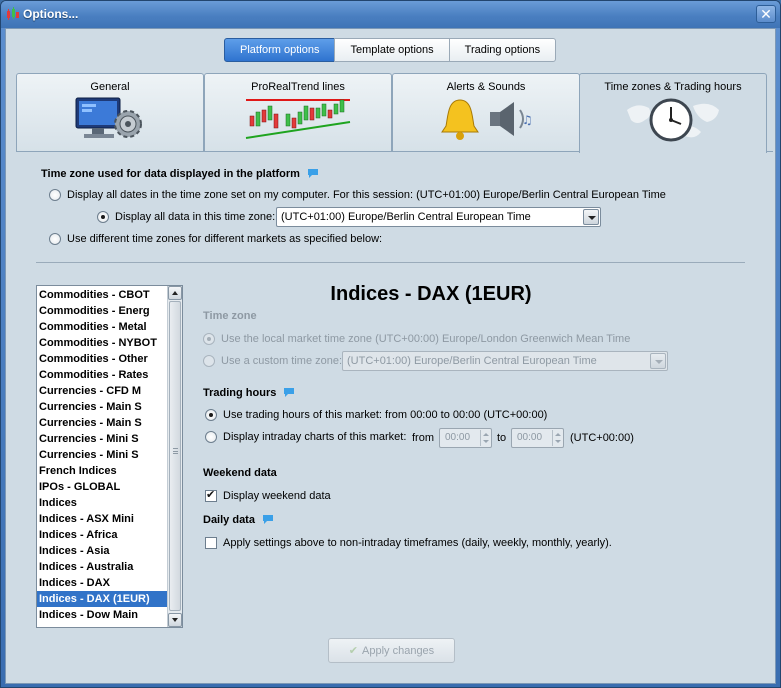  I want to click on grip-icon, so click(175, 451).